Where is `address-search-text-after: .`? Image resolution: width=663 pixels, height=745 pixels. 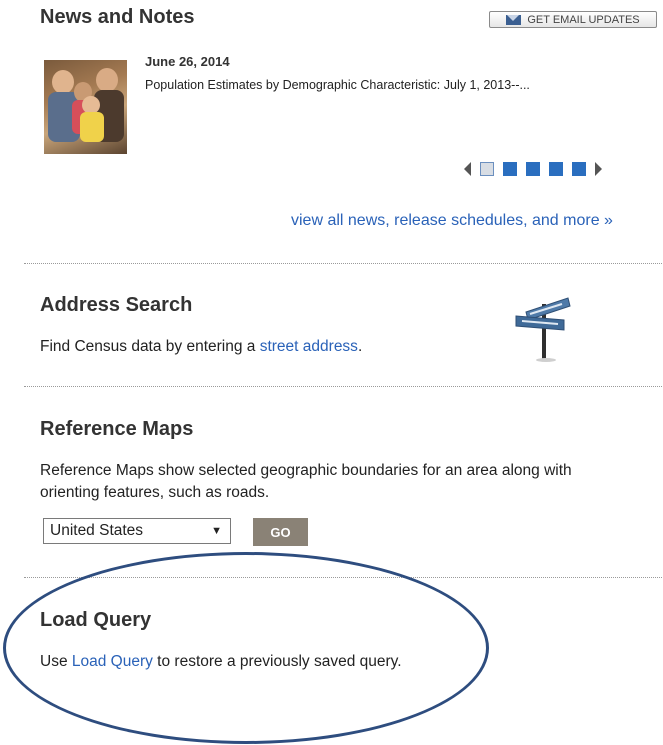 address-search-text-after: . is located at coordinates (360, 346).